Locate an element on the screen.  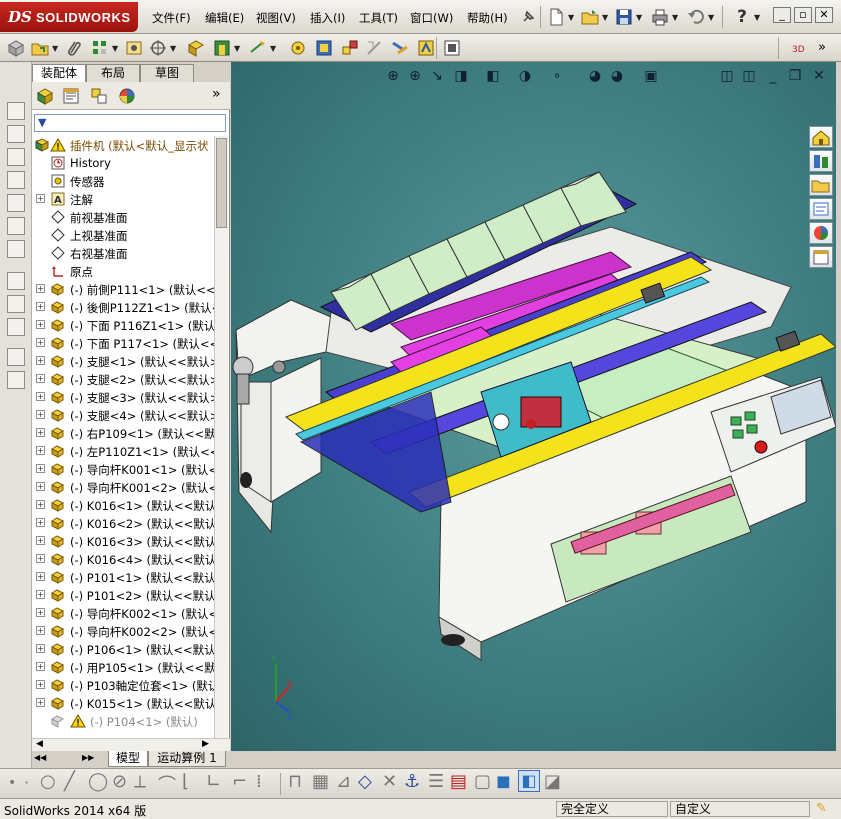
offset-icon: ⌊ is located at coordinates (185, 781).